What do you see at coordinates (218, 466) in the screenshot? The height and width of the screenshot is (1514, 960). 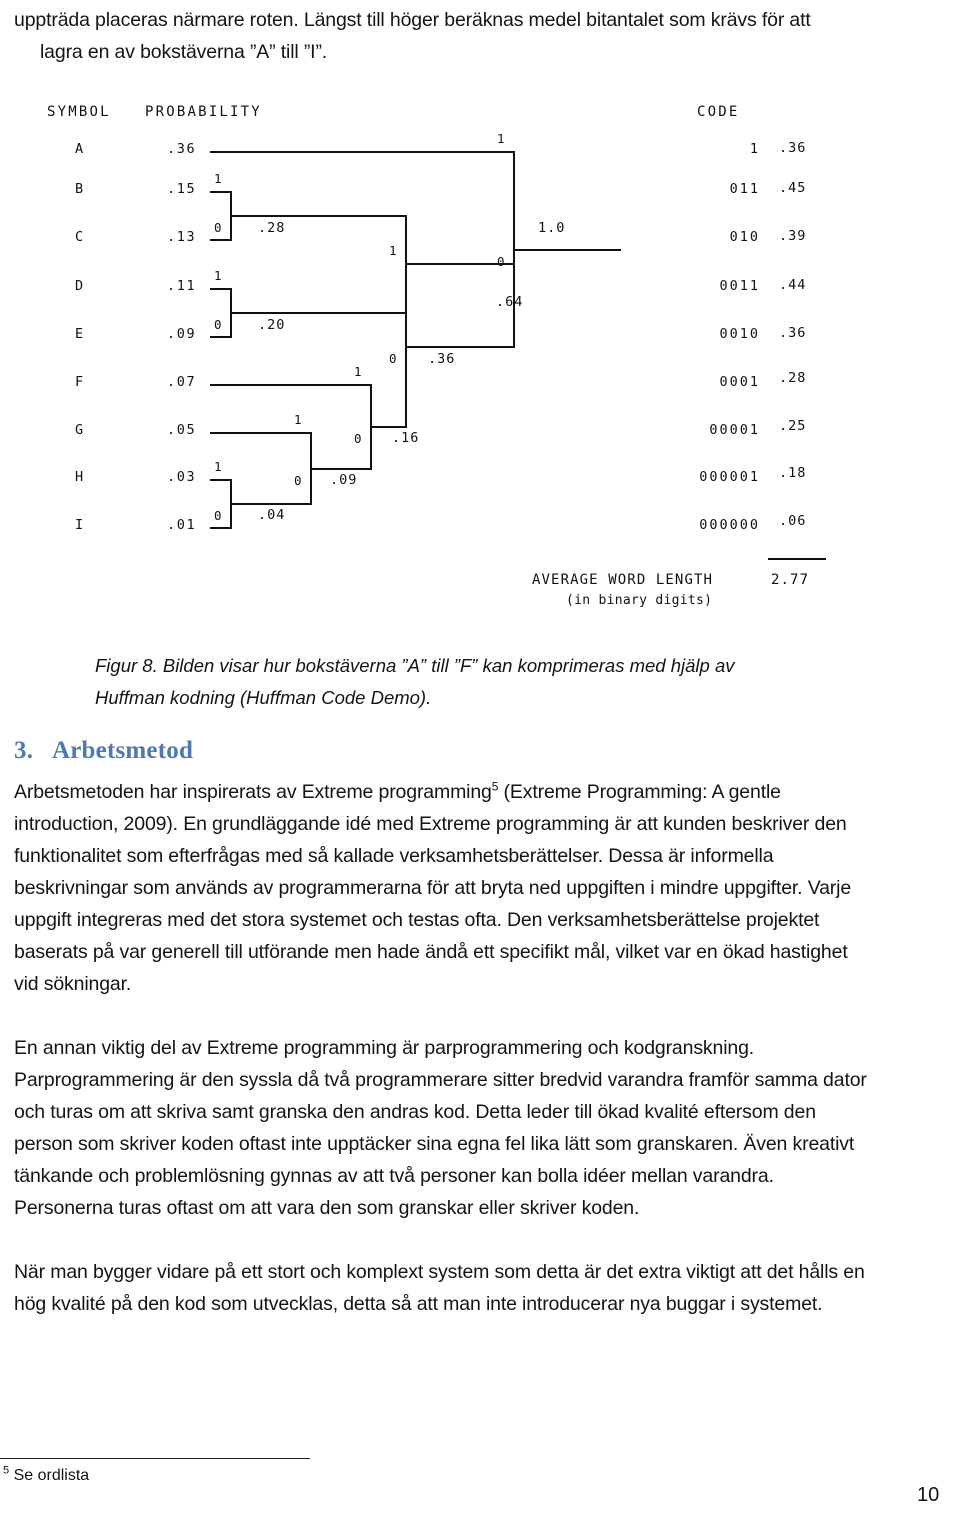 I see `bit-label-node04-top: 1` at bounding box center [218, 466].